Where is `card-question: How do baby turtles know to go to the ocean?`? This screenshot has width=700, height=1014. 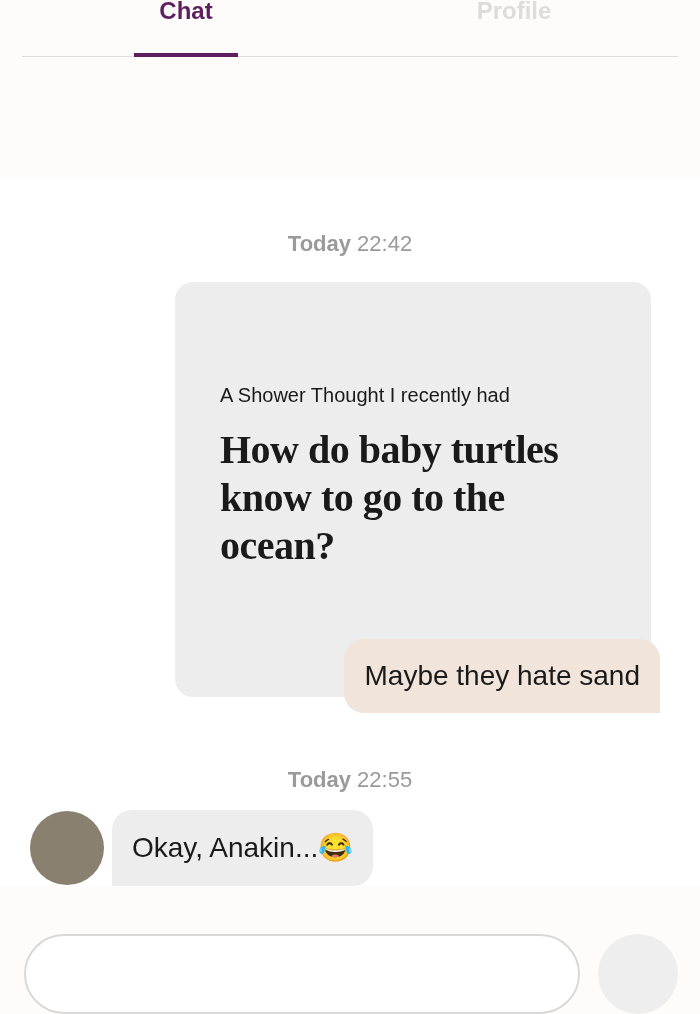 card-question: How do baby turtles know to go to the ocean? is located at coordinates (390, 498).